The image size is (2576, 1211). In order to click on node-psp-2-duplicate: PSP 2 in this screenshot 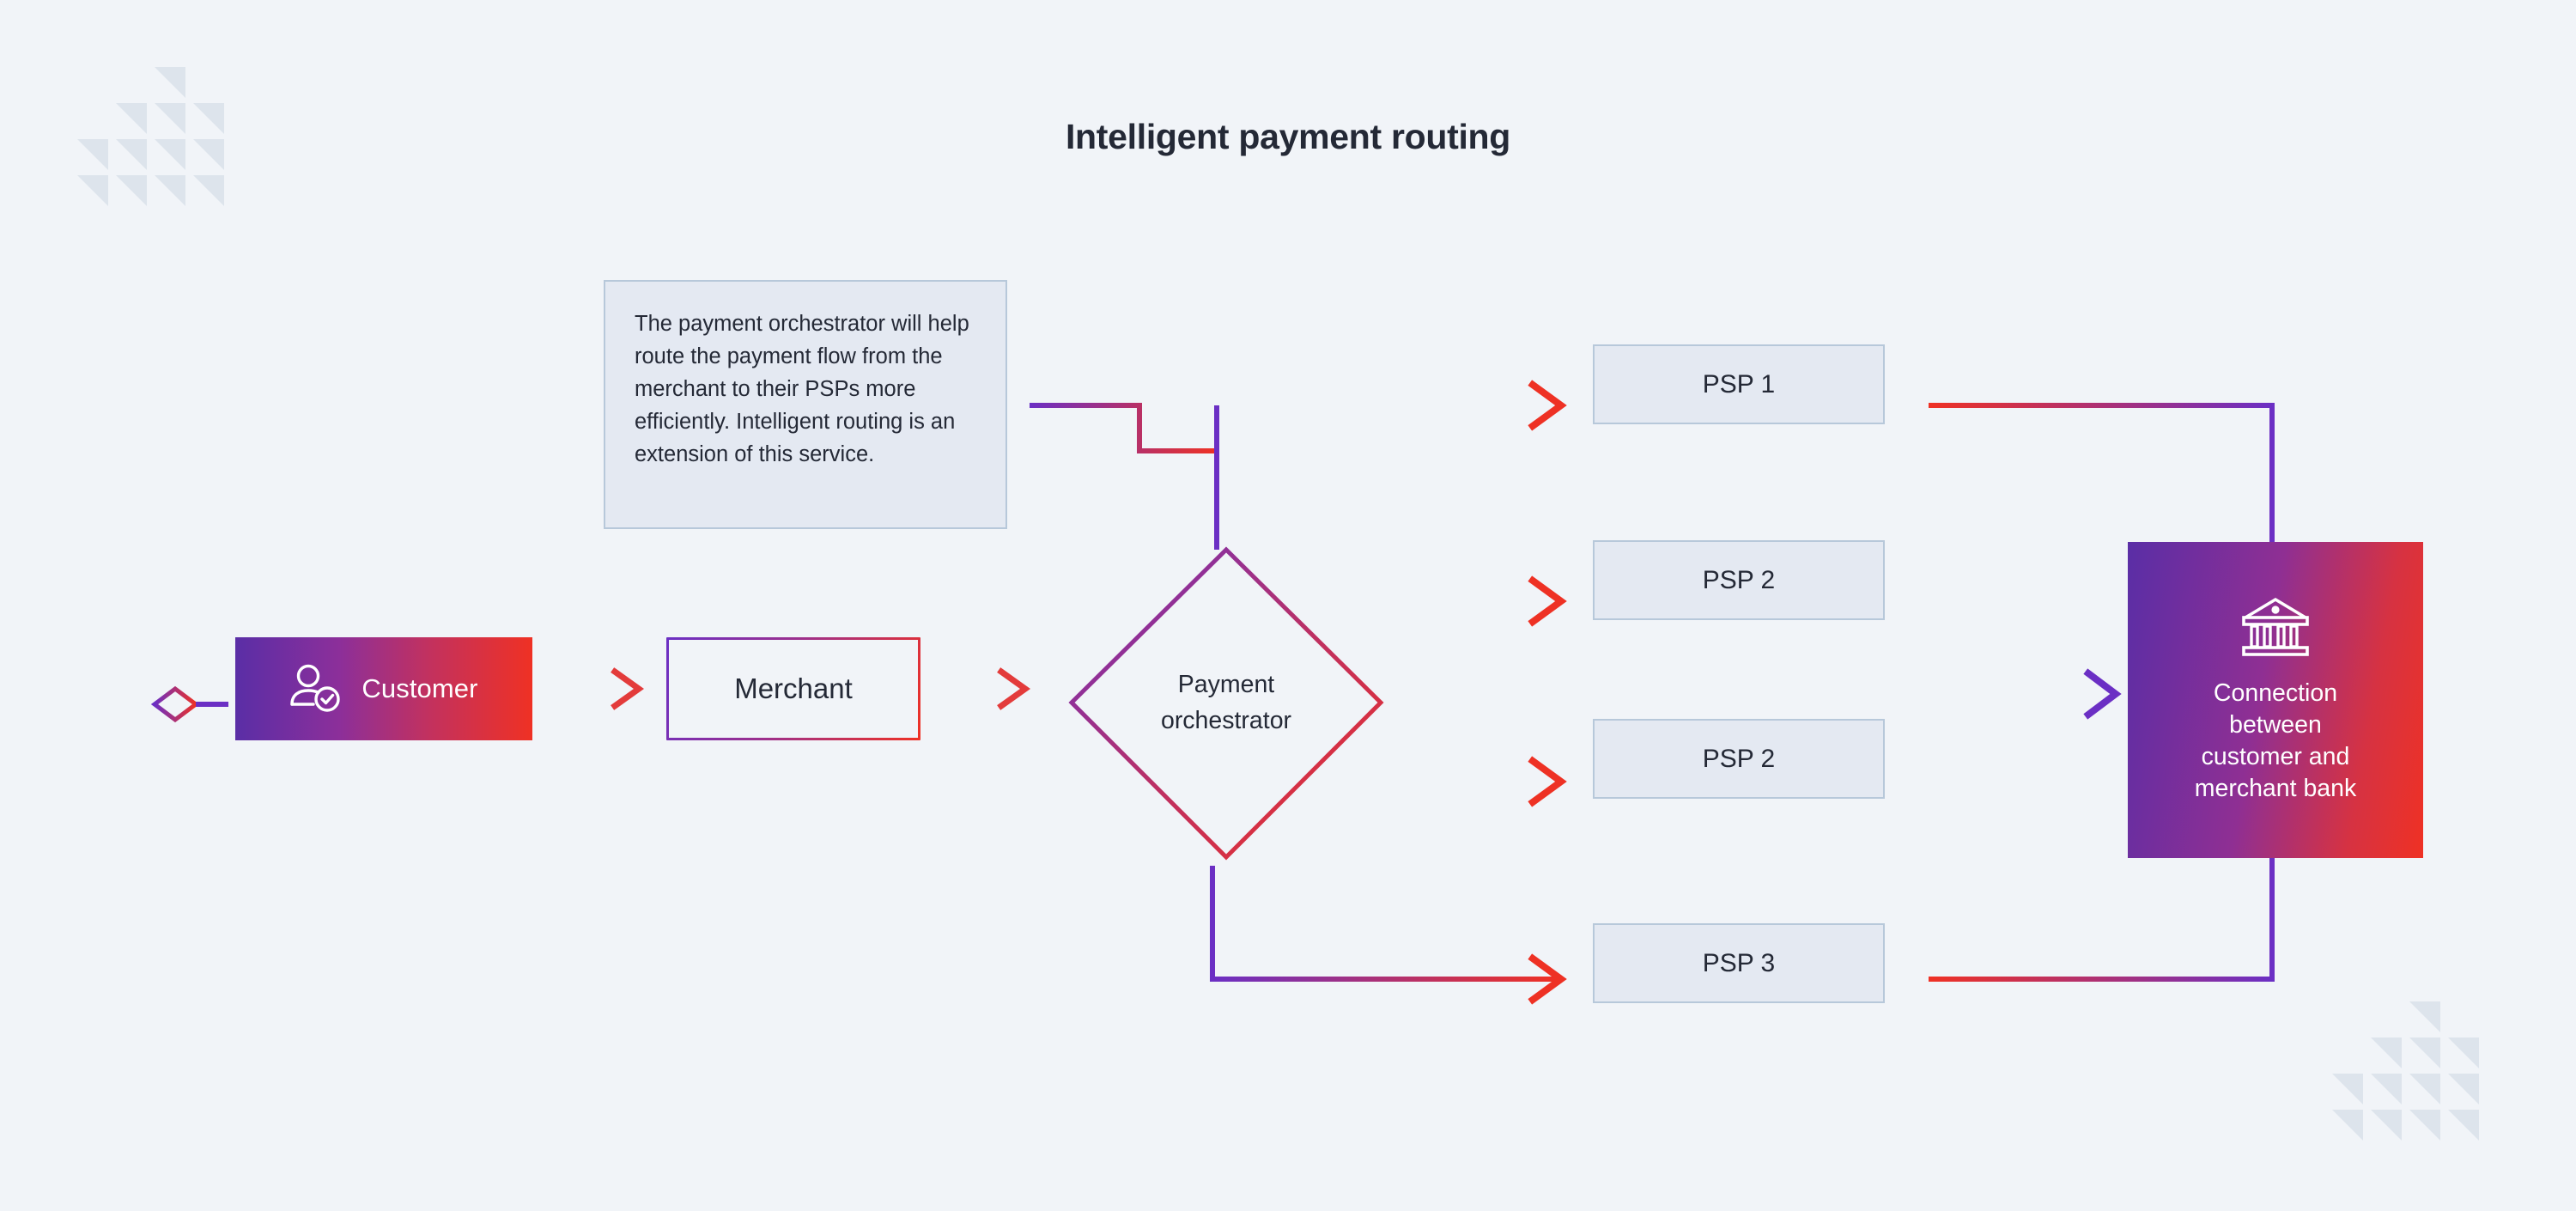, I will do `click(1739, 759)`.